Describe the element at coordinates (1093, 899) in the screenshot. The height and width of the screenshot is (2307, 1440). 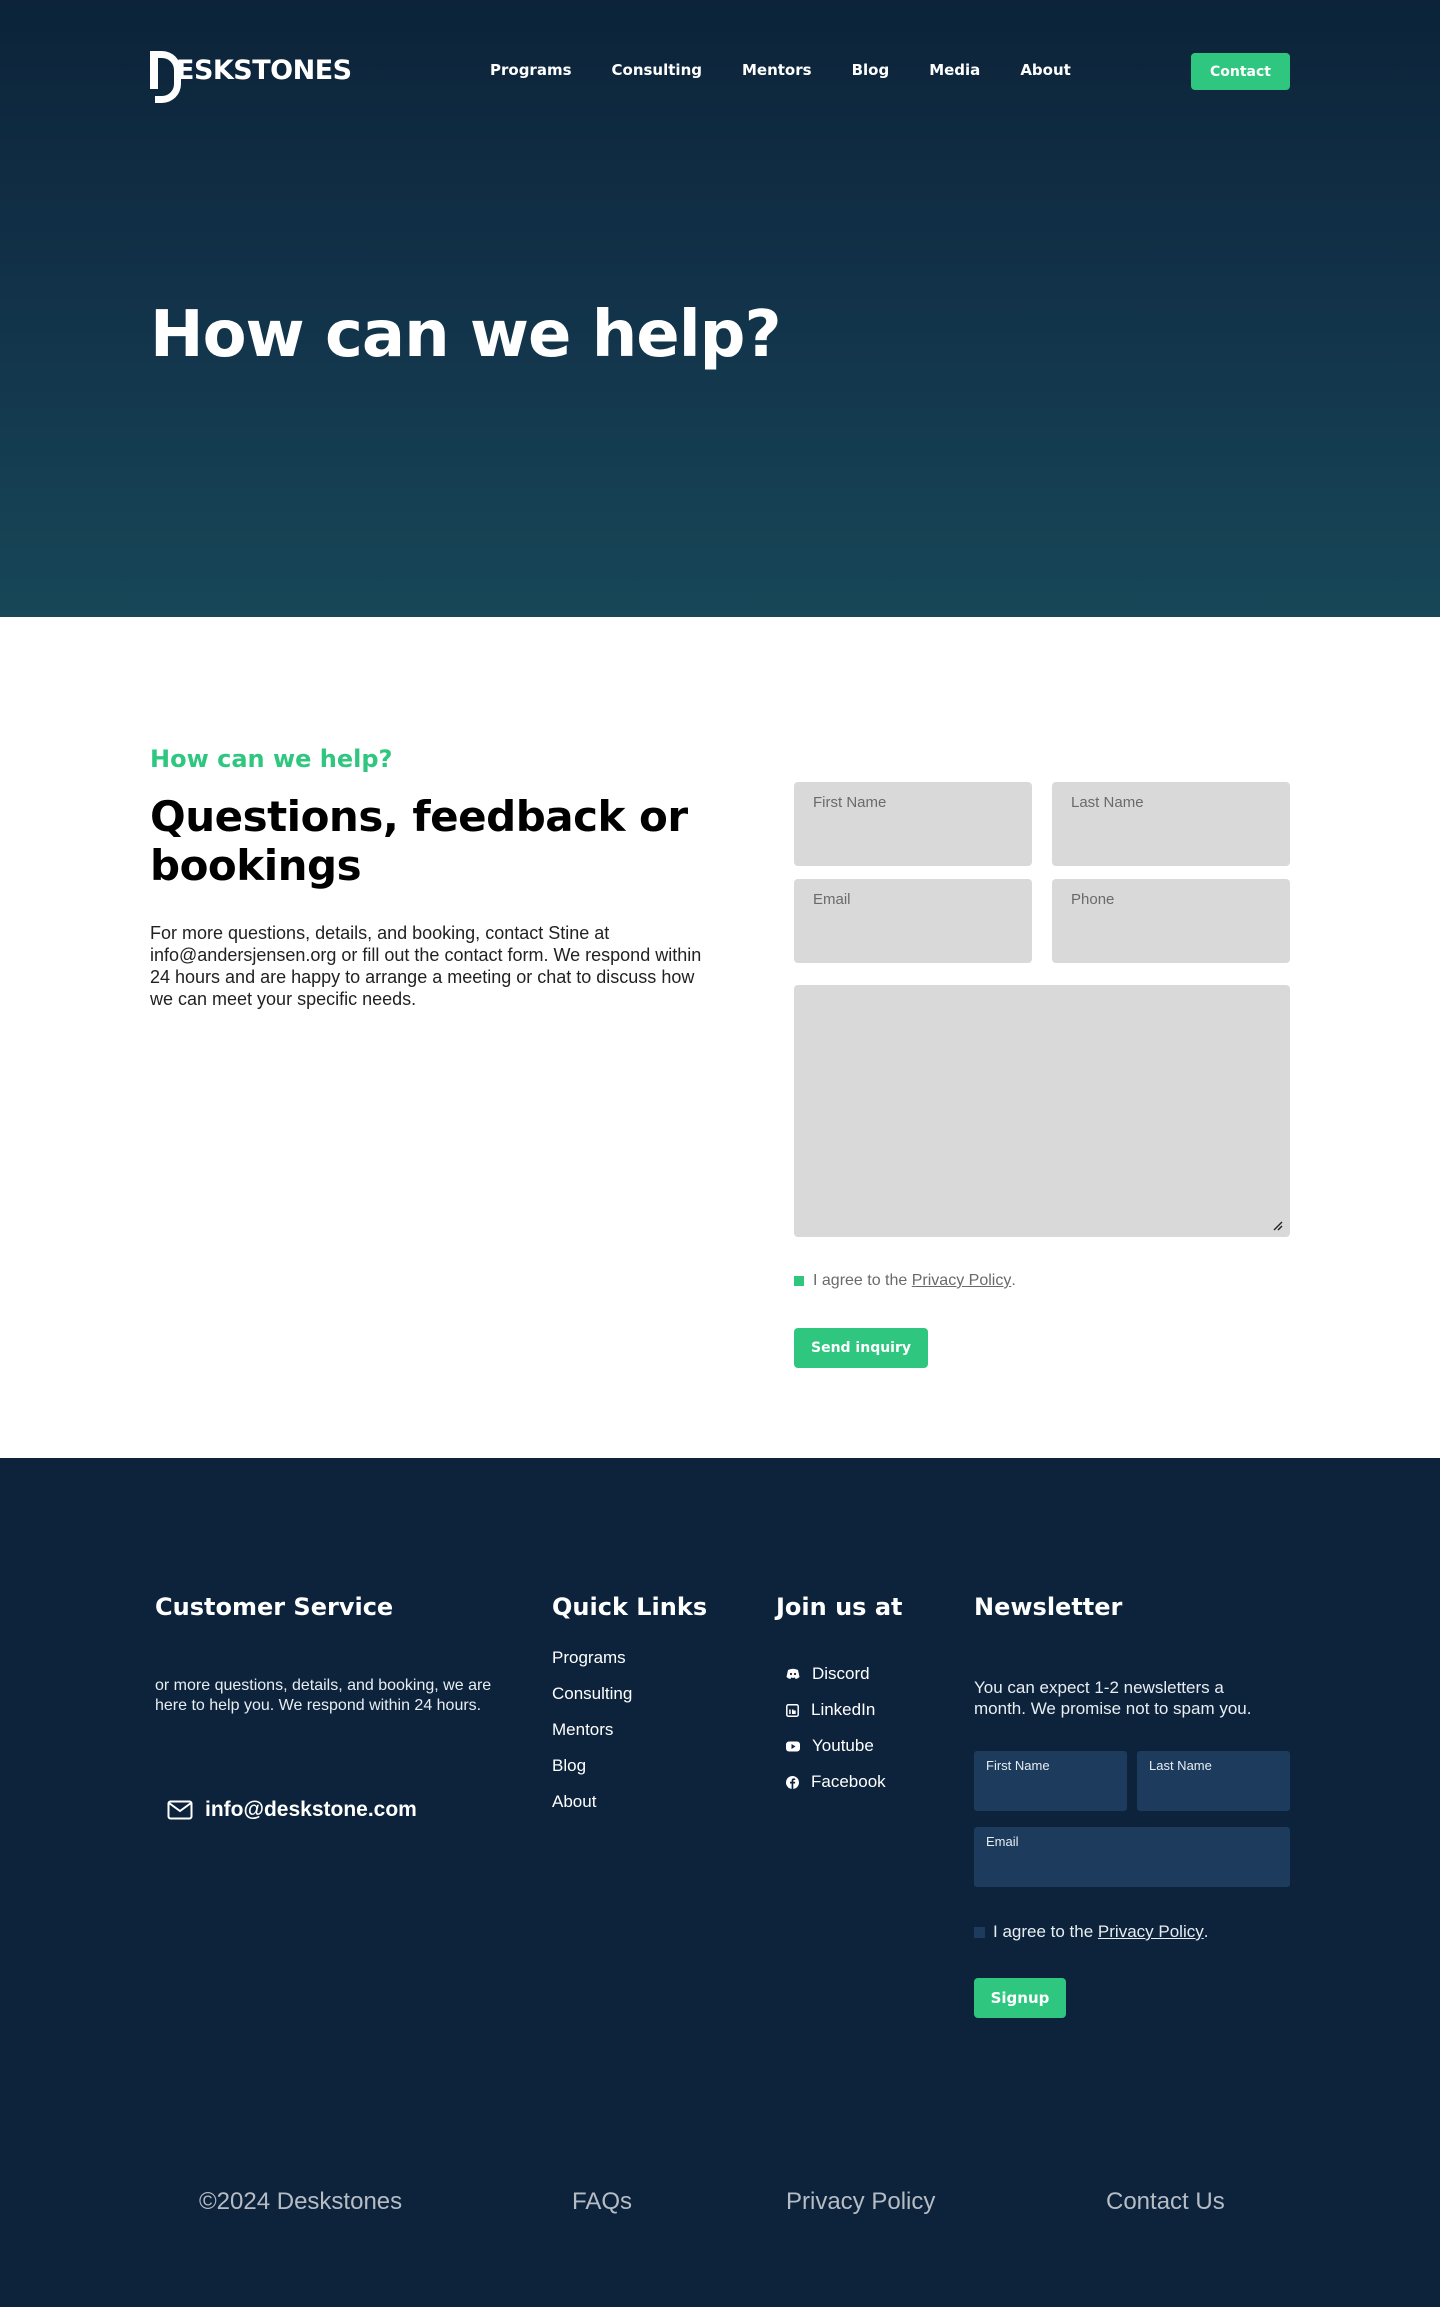
I see `phone-placeholder: Phone` at that location.